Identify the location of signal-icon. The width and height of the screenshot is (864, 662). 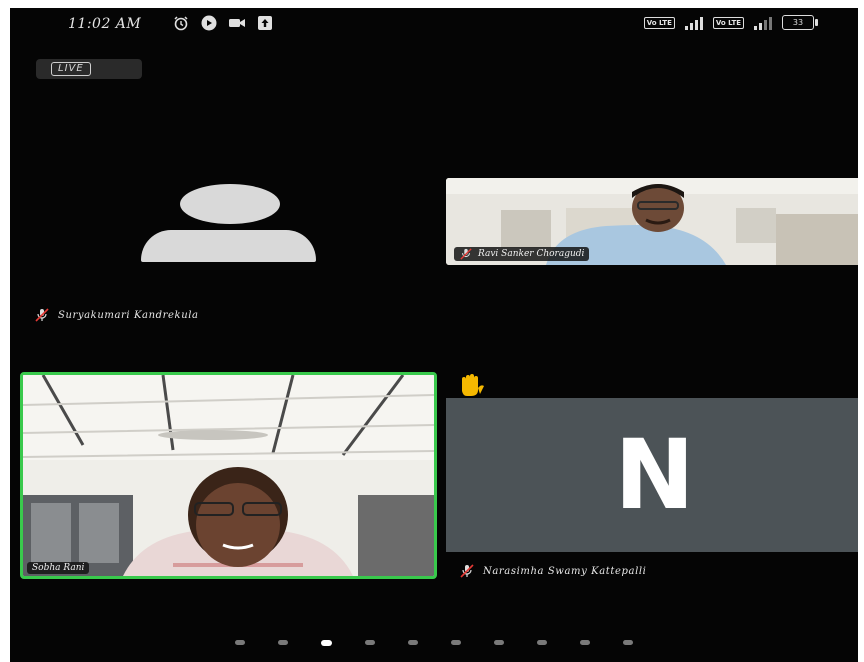
(693, 23).